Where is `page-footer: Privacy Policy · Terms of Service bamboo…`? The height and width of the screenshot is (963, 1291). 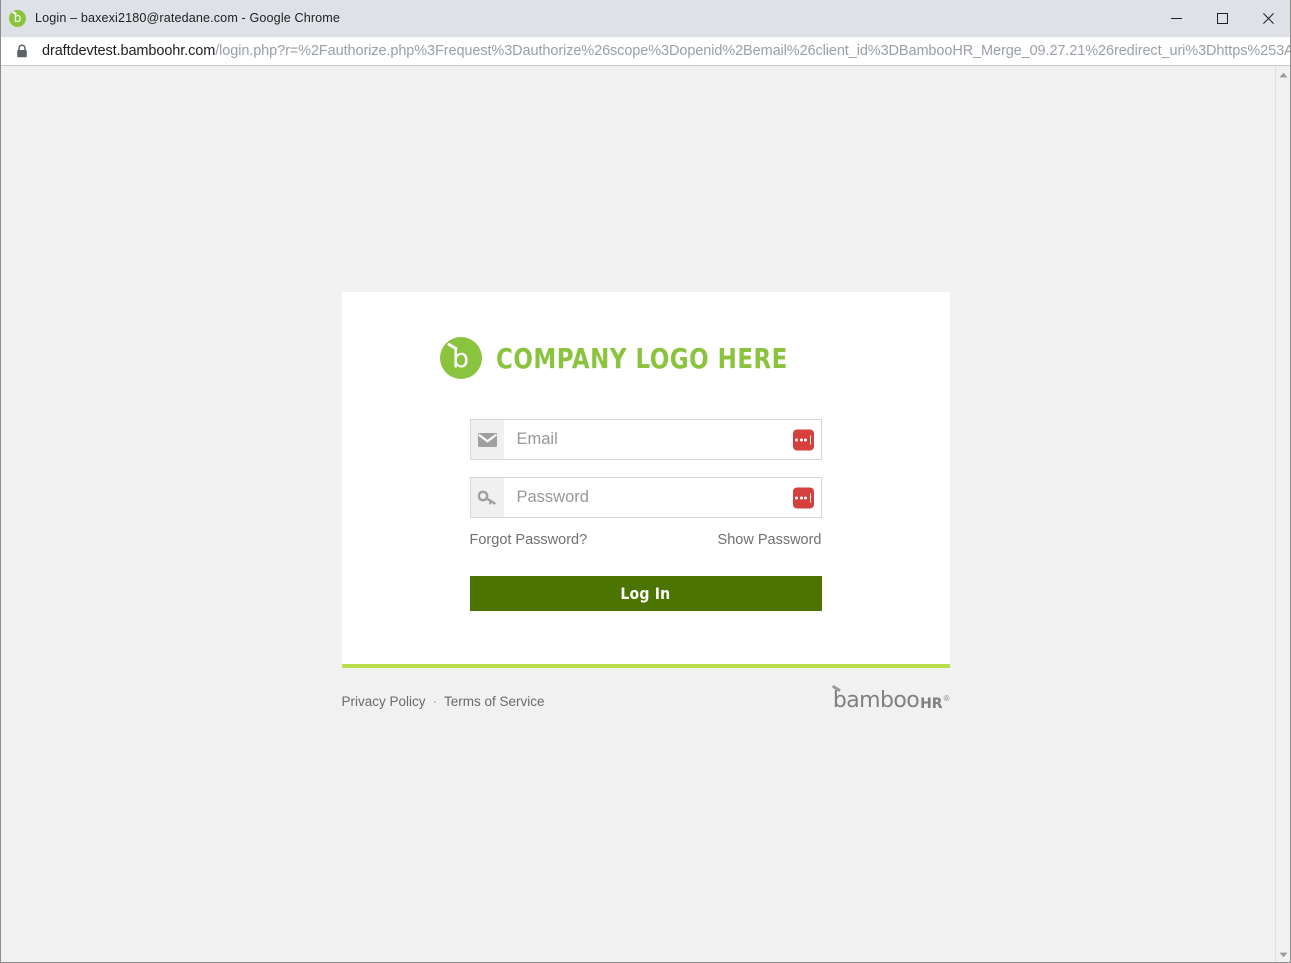
page-footer: Privacy Policy · Terms of Service bamboo… is located at coordinates (646, 698).